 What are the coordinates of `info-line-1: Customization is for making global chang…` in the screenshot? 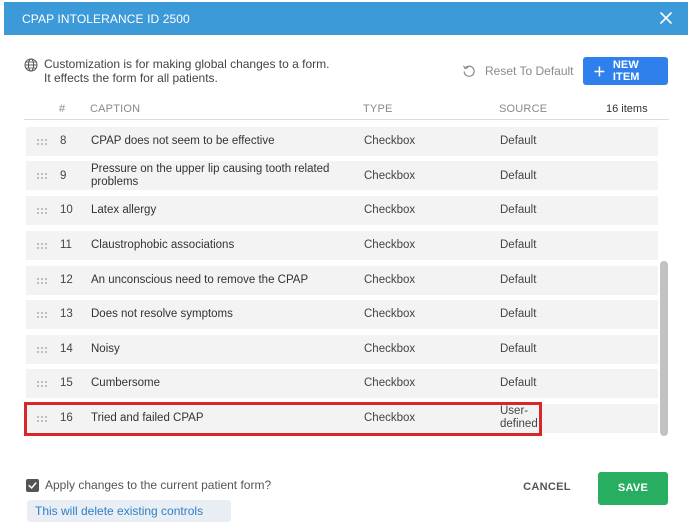 It's located at (187, 64).